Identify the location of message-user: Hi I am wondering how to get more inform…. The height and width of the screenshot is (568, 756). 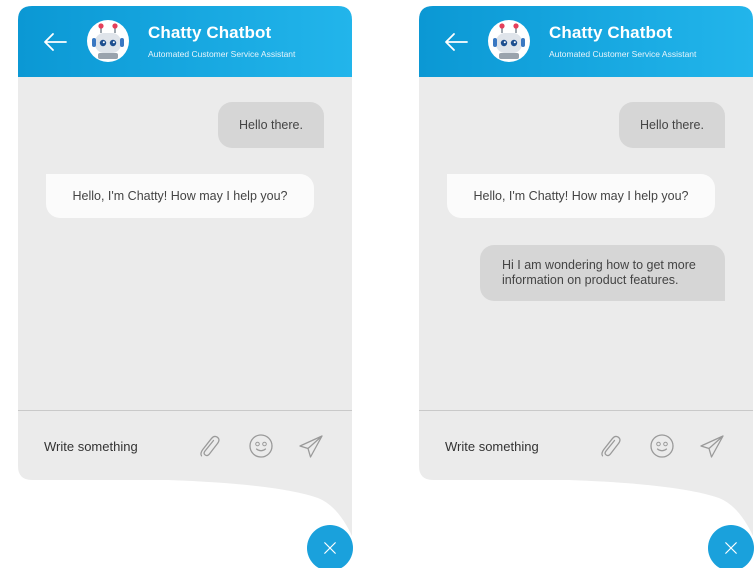
(602, 273).